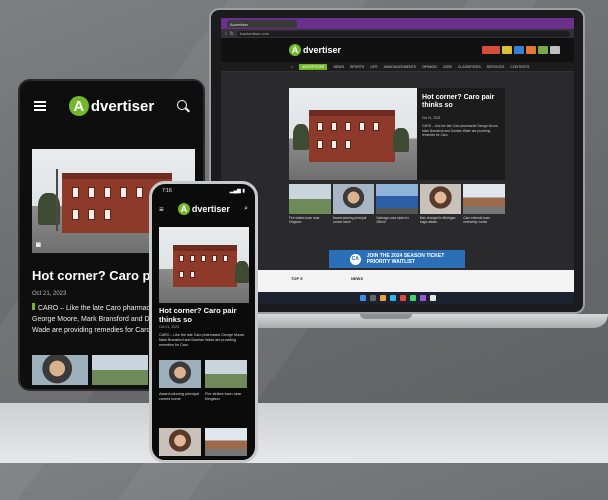 The height and width of the screenshot is (500, 608). Describe the element at coordinates (297, 278) in the screenshot. I see `section-label: TOP 5` at that location.